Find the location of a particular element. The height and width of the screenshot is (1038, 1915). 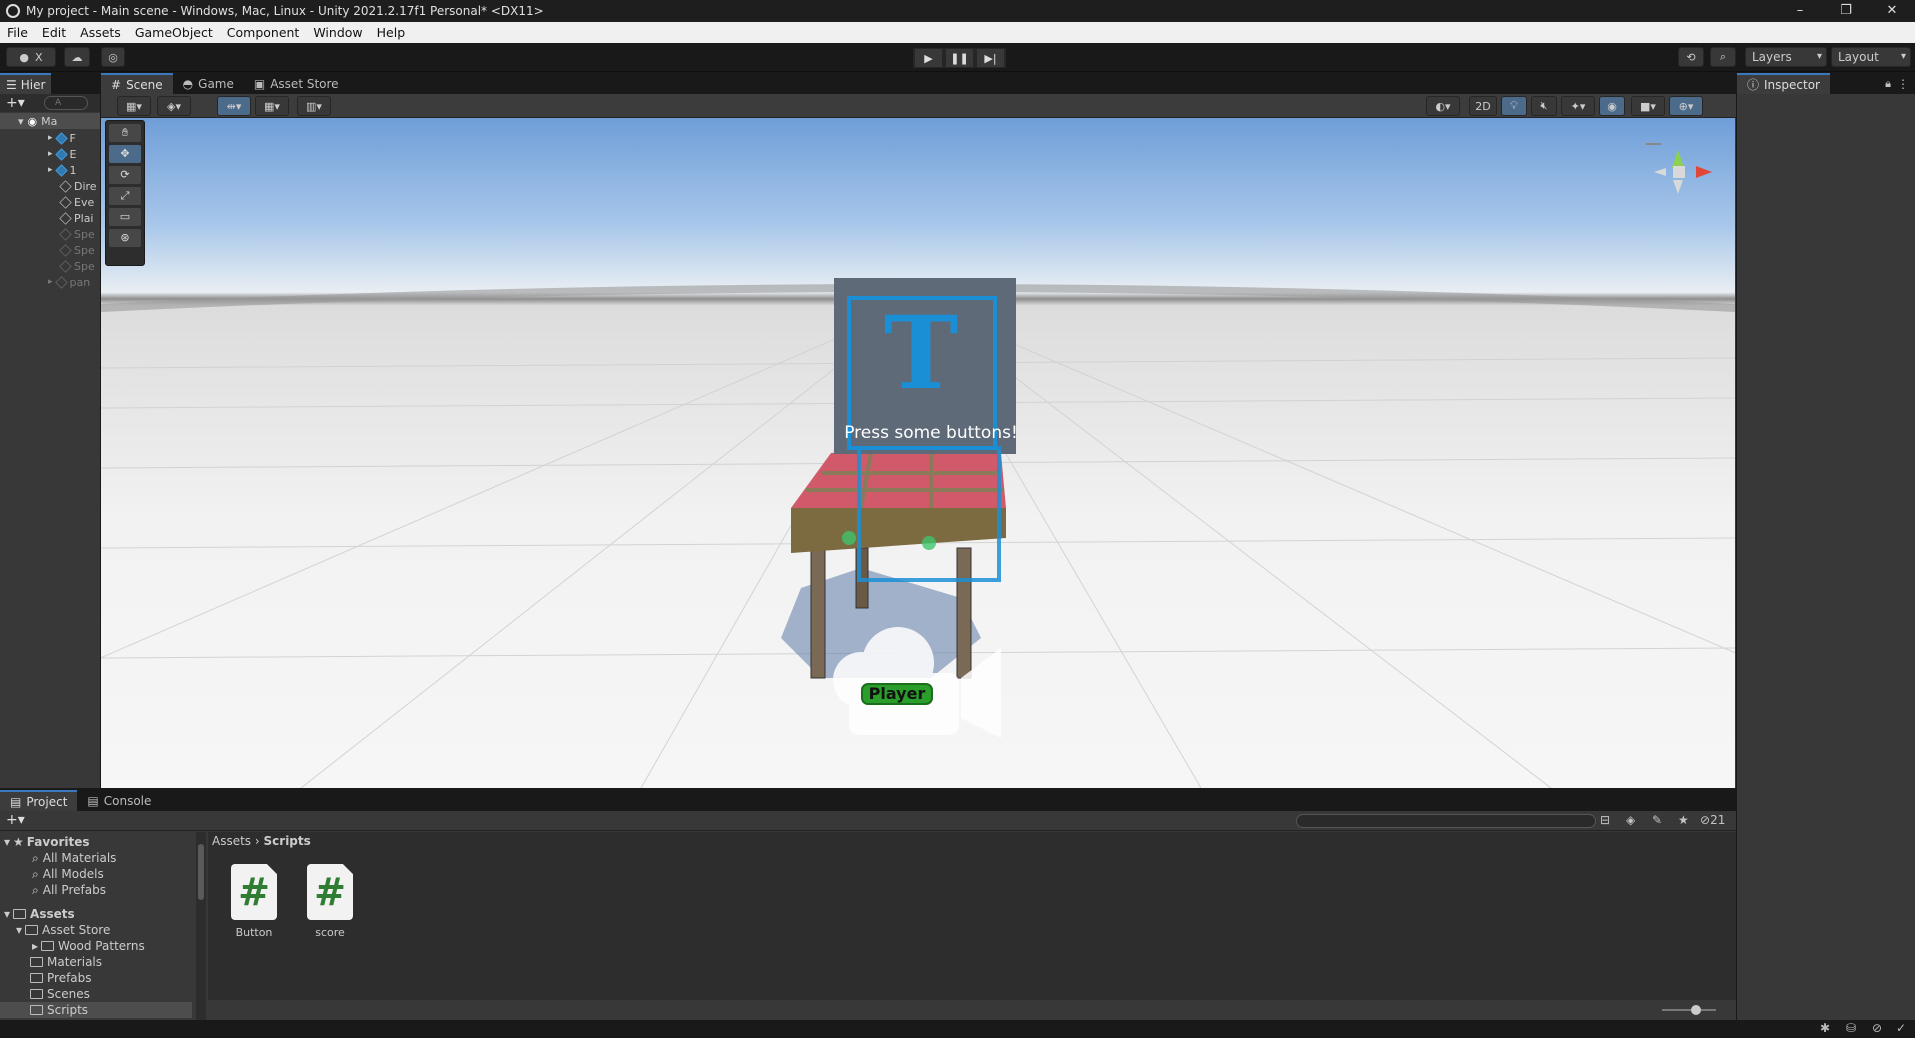

add-icon: +▾ is located at coordinates (15, 103).